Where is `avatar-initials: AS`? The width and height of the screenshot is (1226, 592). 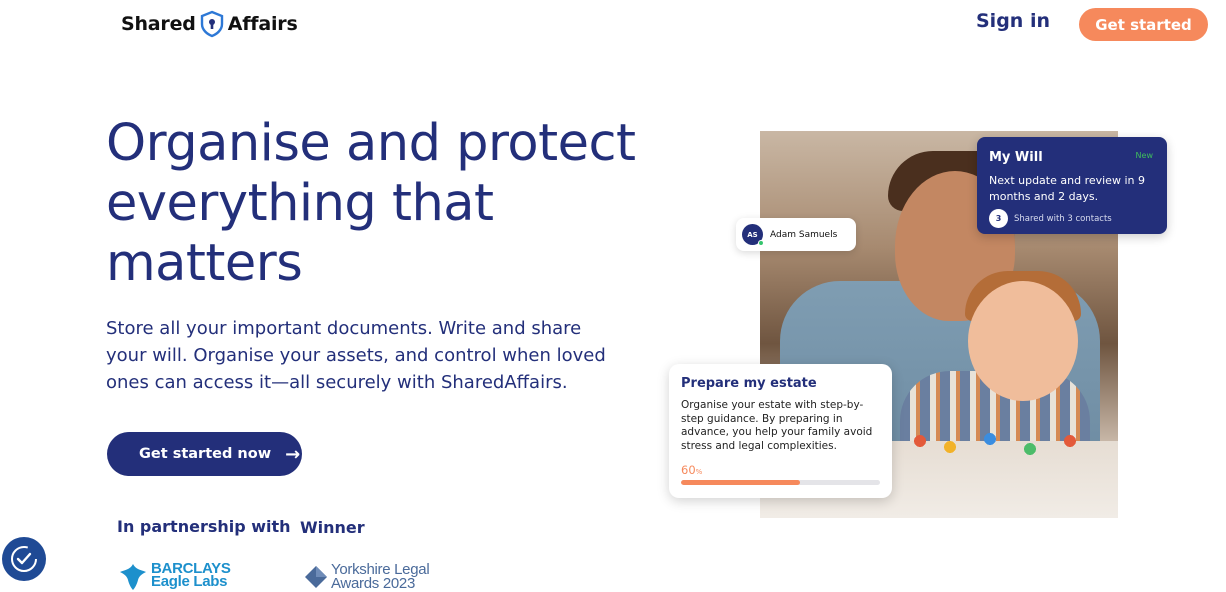 avatar-initials: AS is located at coordinates (752, 234).